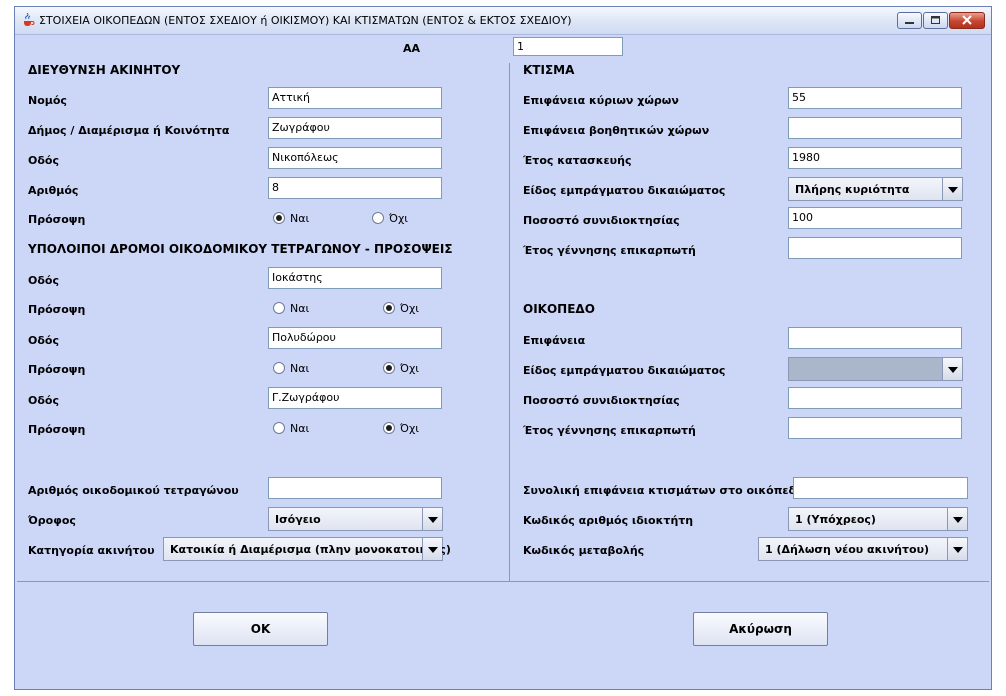 Image resolution: width=1006 pixels, height=696 pixels. Describe the element at coordinates (608, 520) in the screenshot. I see `kodikos-idiokti-label: Κωδικός αριθμός ιδιοκτήτη` at that location.